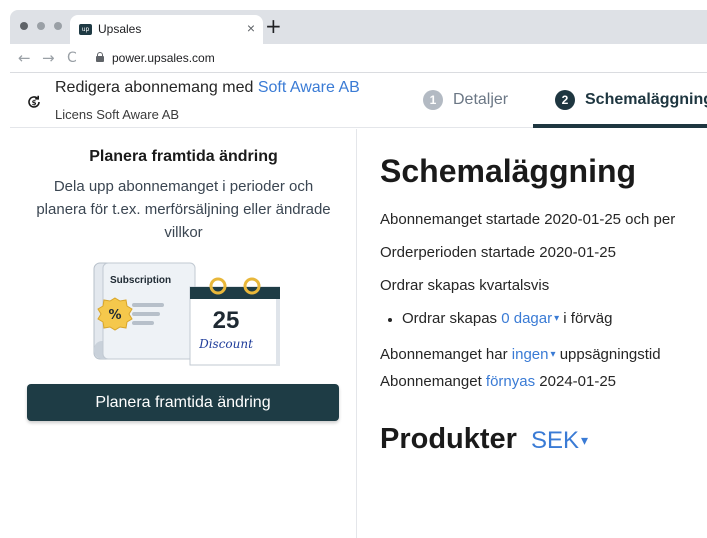  What do you see at coordinates (72, 58) in the screenshot?
I see `reload-icon: C` at bounding box center [72, 58].